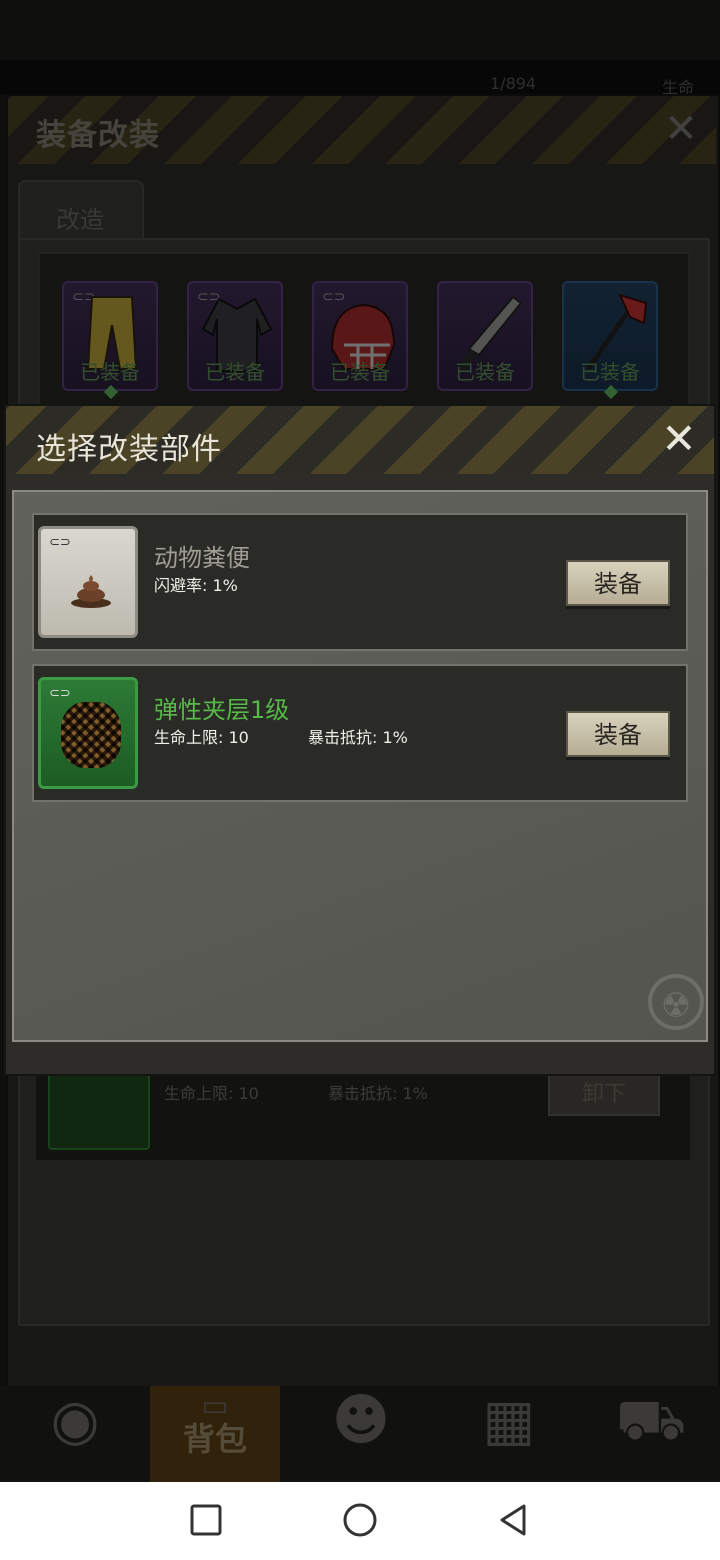  Describe the element at coordinates (202, 558) in the screenshot. I see `part-name: 动物粪便` at that location.